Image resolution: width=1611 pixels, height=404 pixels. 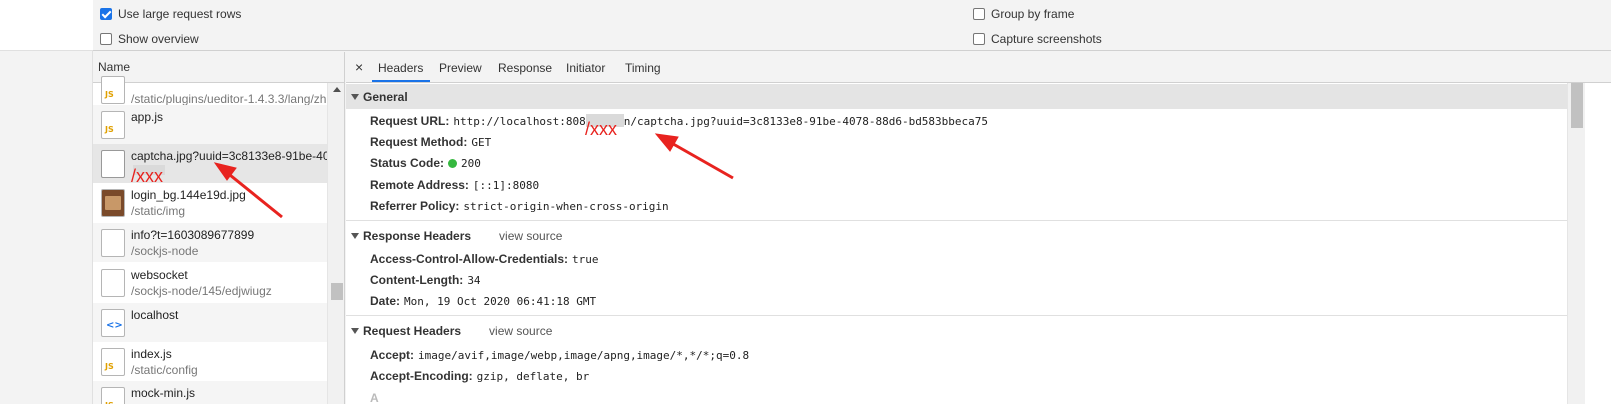 What do you see at coordinates (210, 282) in the screenshot?
I see `request-row: websocket /sockjs-node/145/edjwiugz` at bounding box center [210, 282].